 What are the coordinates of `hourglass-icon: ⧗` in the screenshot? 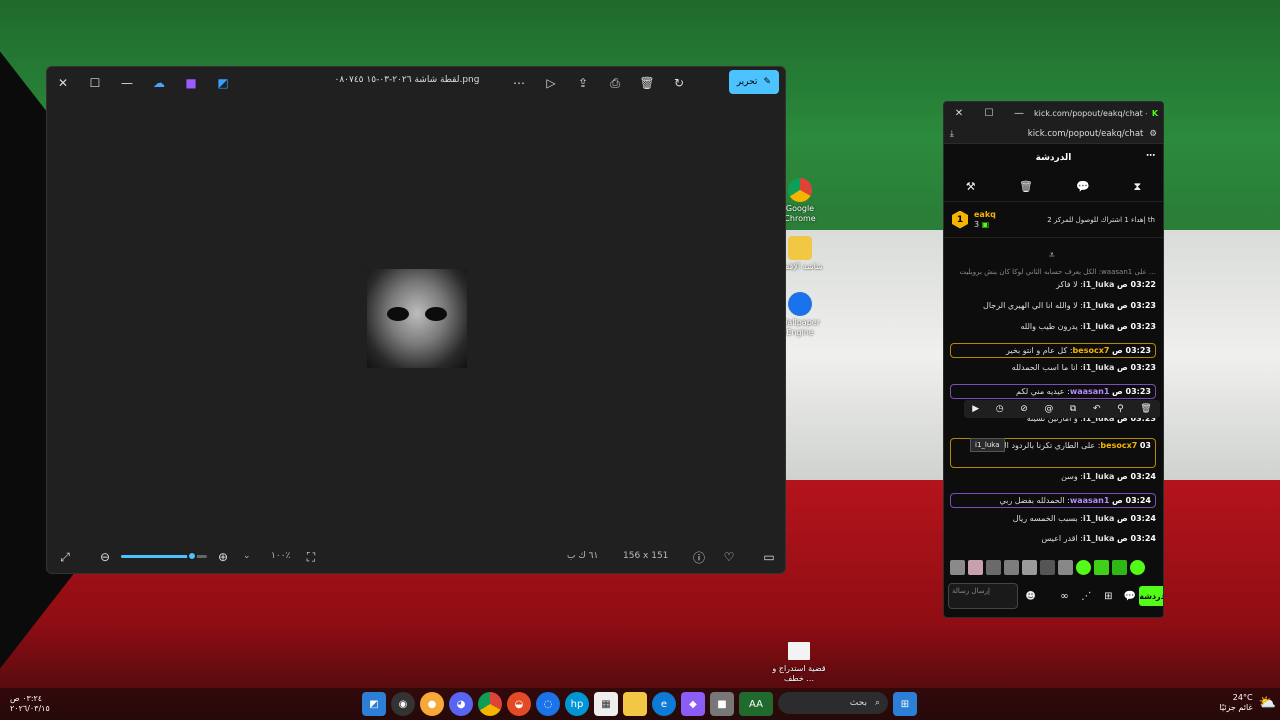 It's located at (1138, 187).